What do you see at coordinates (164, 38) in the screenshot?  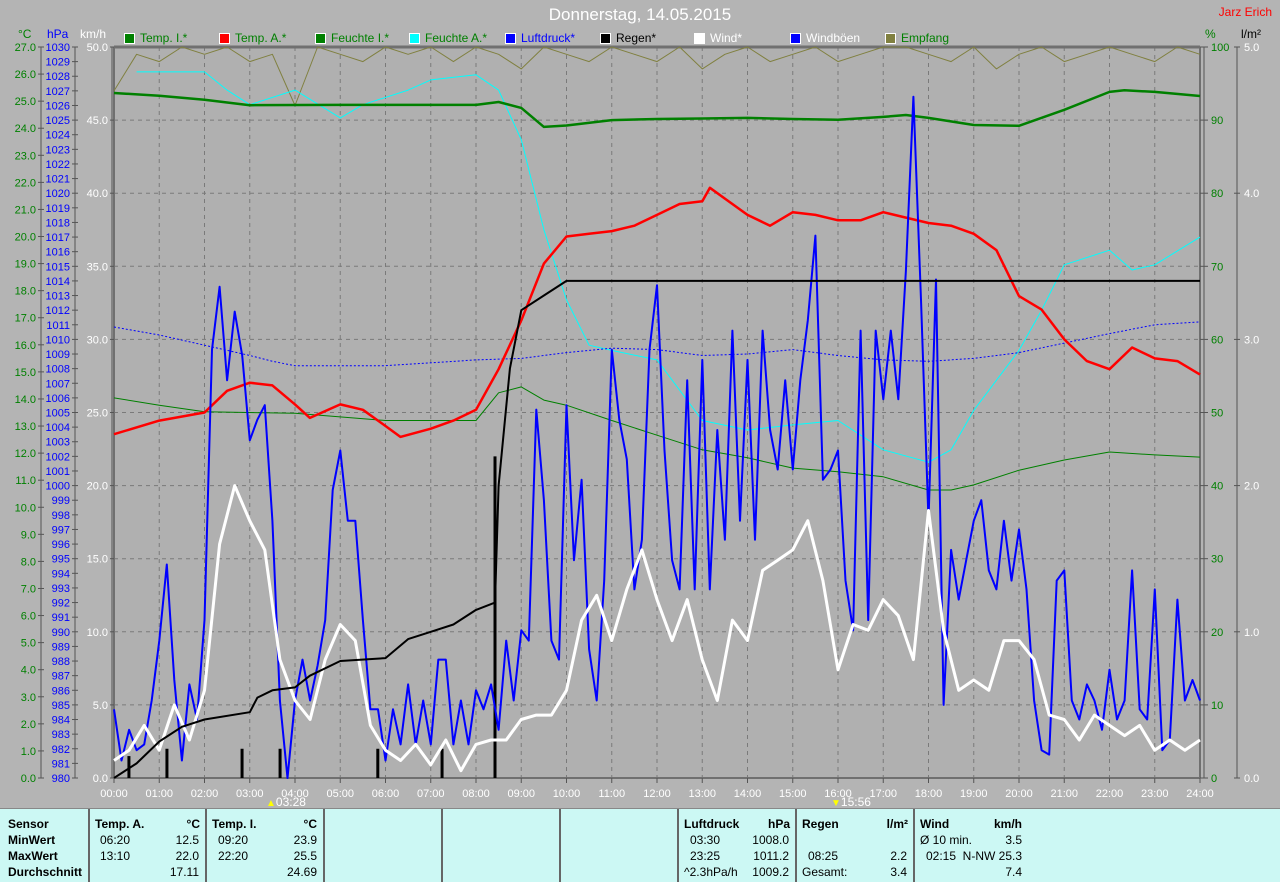 I see `legend-label: Temp. I.*` at bounding box center [164, 38].